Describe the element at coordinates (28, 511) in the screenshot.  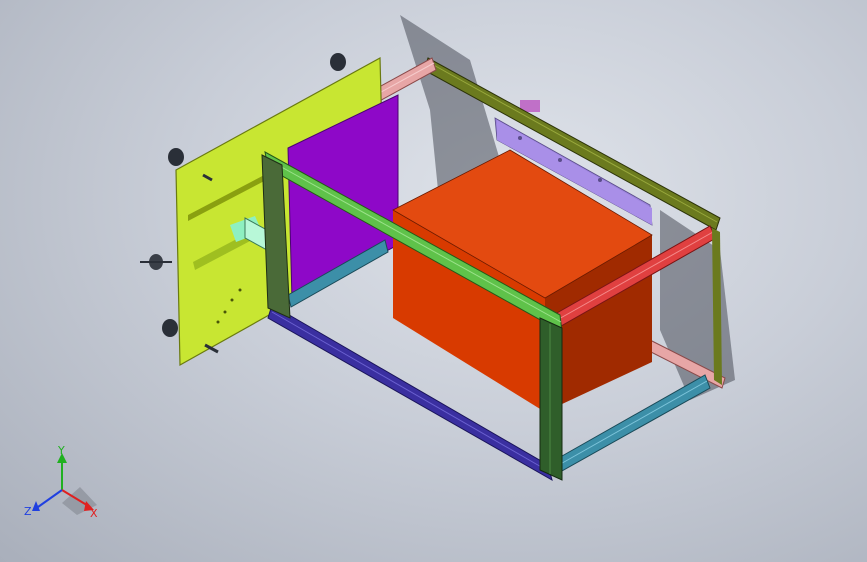
I see `z-axis-label: Z` at that location.